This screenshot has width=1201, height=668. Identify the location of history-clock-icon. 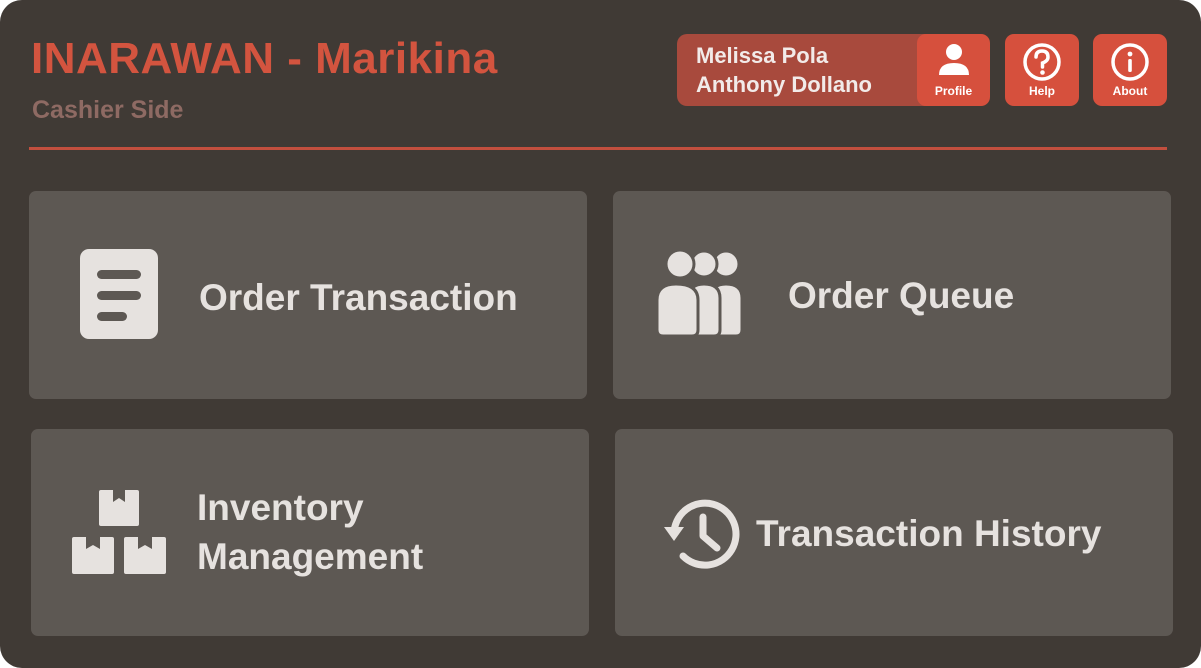
(702, 534).